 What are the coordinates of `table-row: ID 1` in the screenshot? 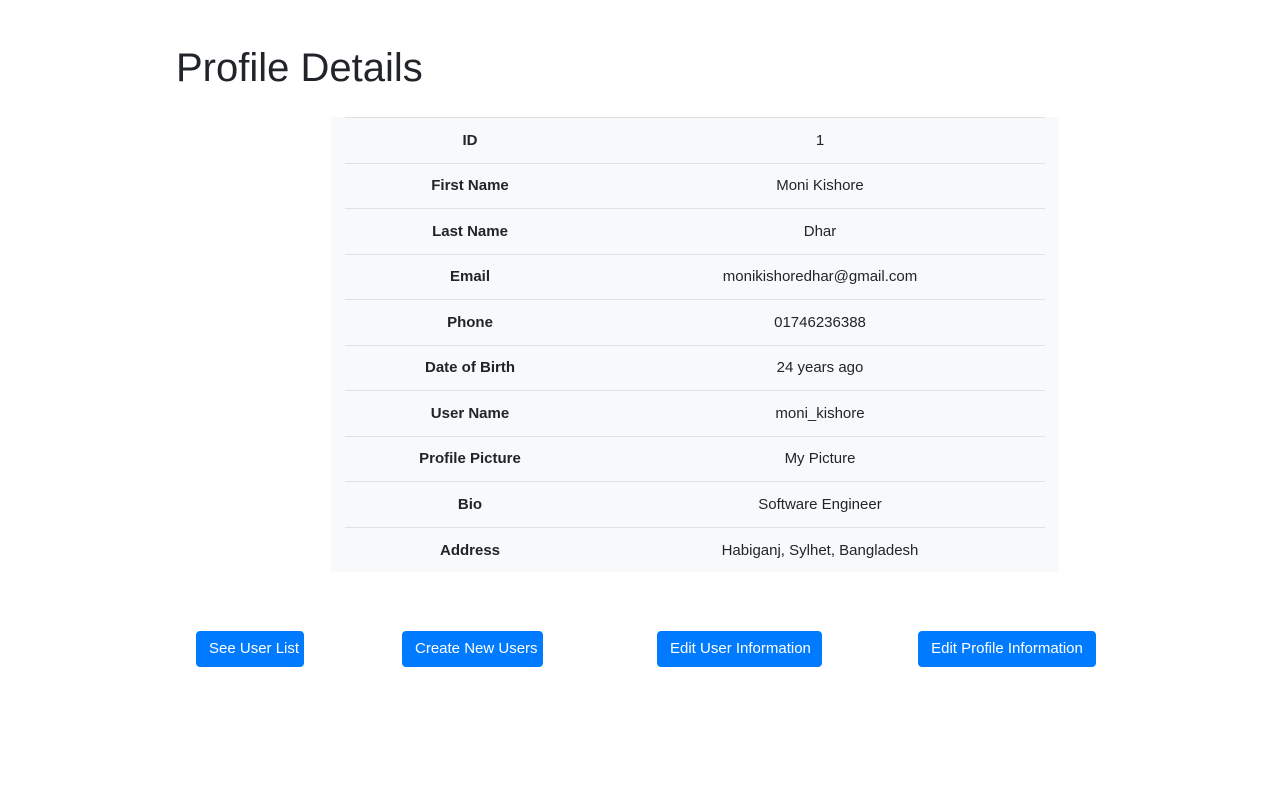 It's located at (695, 140).